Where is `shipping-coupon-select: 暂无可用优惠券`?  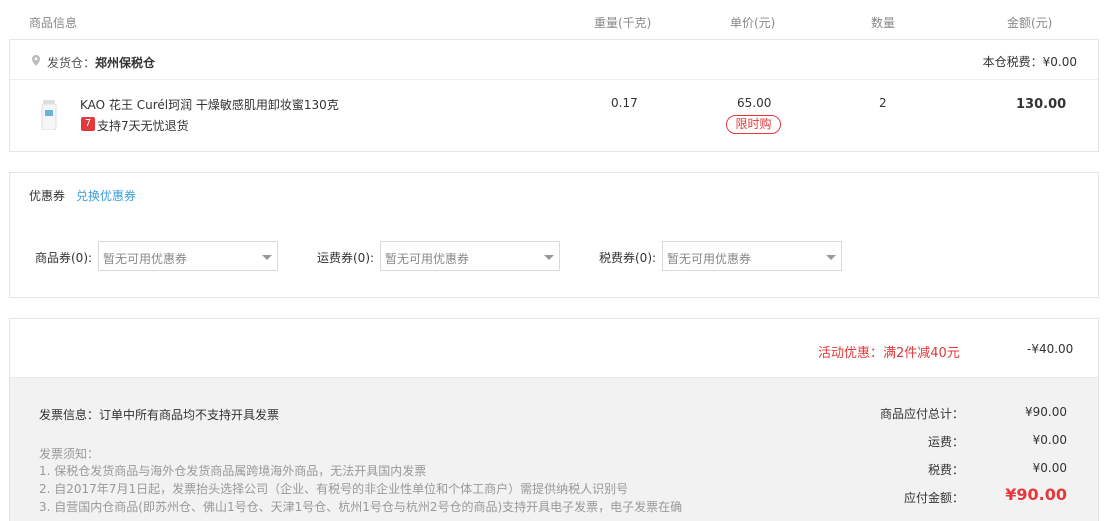 shipping-coupon-select: 暂无可用优惠券 is located at coordinates (470, 256).